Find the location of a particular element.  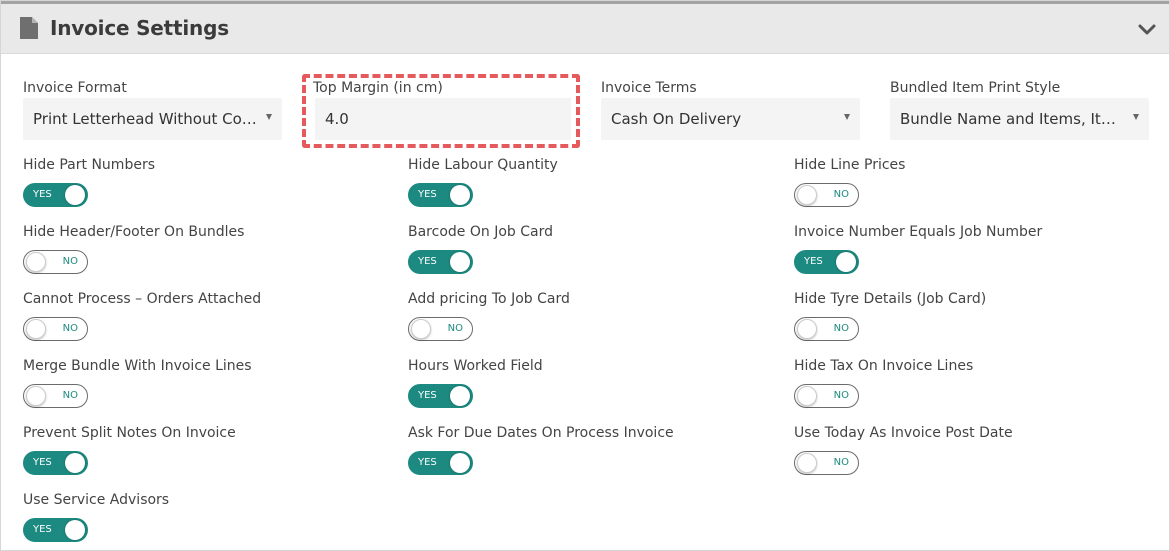

bundled-style-label: Bundled Item Print Style is located at coordinates (975, 88).